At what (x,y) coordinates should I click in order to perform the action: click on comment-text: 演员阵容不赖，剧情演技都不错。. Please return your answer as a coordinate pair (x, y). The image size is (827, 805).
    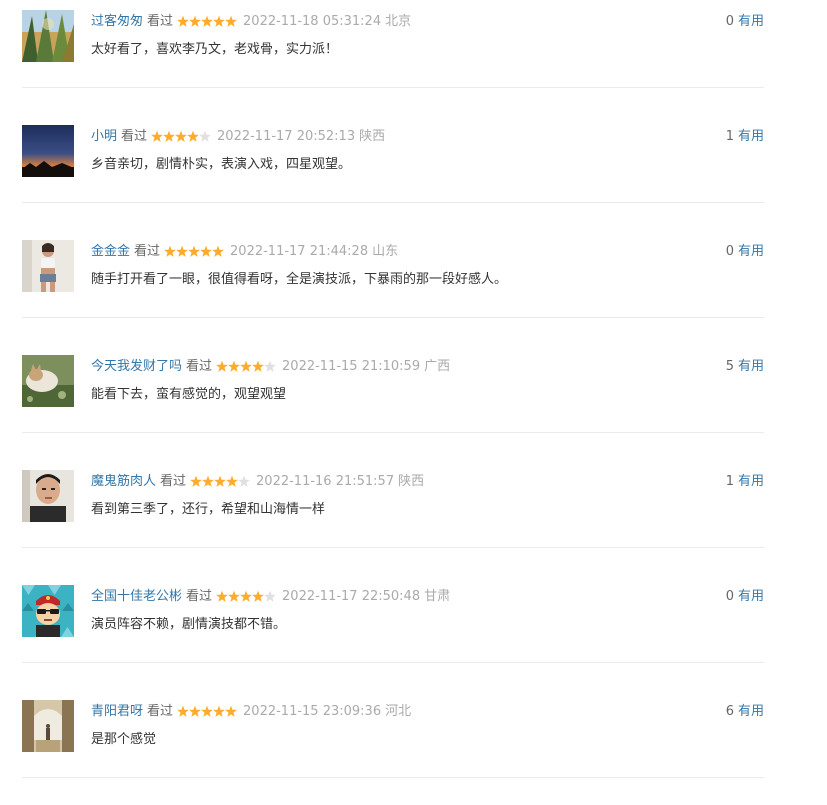
    Looking at the image, I should click on (189, 624).